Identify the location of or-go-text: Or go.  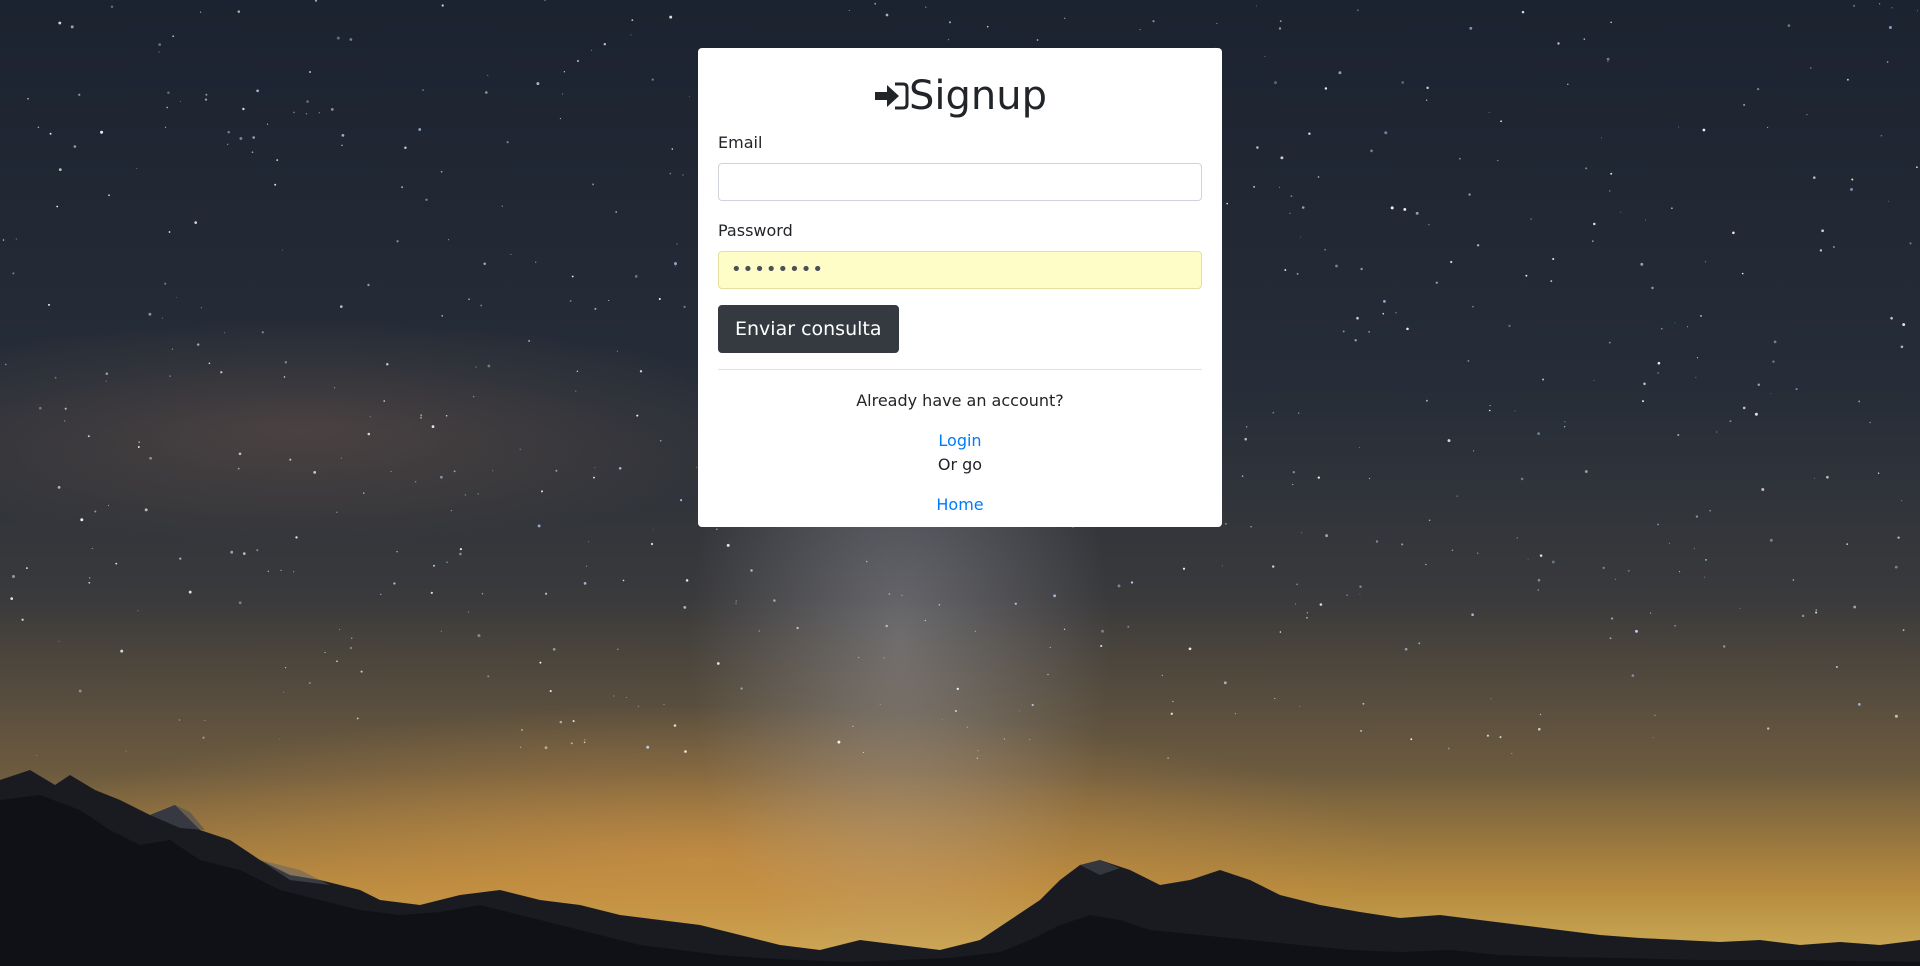
(960, 464).